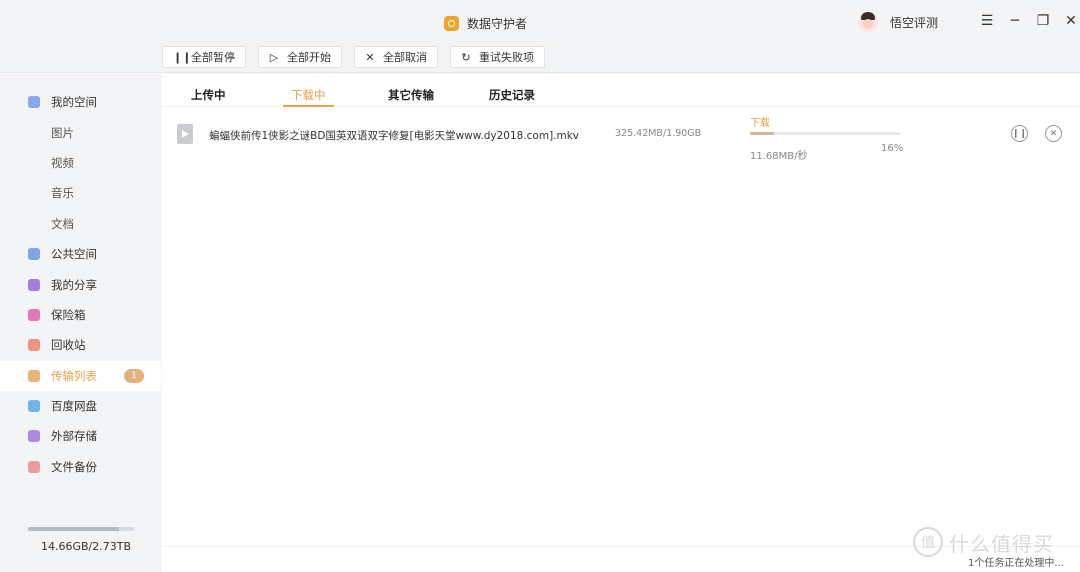  I want to click on my-space-icon, so click(34, 102).